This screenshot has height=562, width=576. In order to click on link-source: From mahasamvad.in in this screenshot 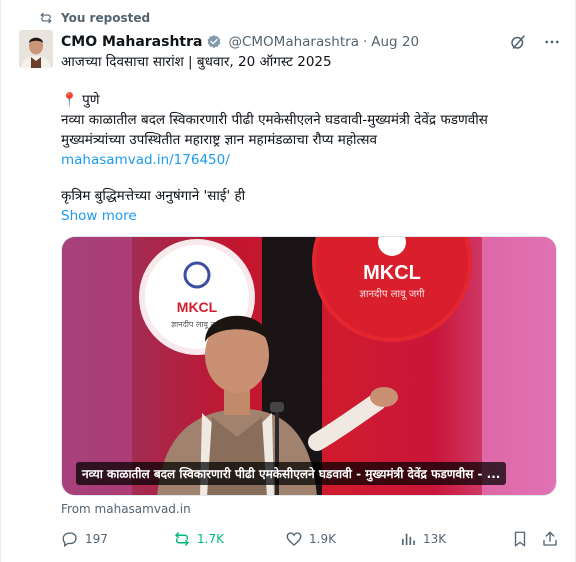, I will do `click(126, 509)`.